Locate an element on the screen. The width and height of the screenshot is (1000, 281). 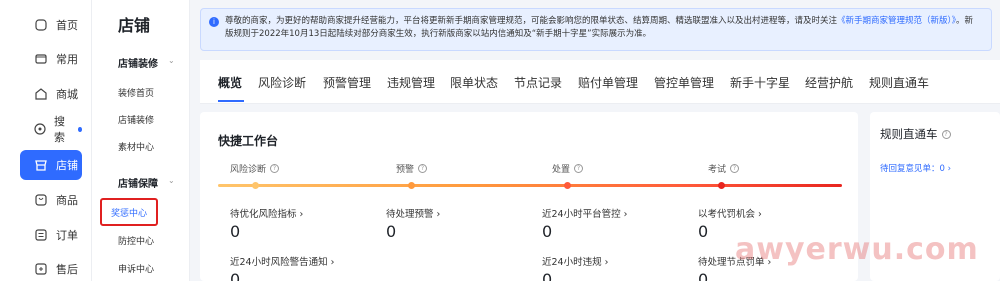
folder-icon is located at coordinates (41, 59).